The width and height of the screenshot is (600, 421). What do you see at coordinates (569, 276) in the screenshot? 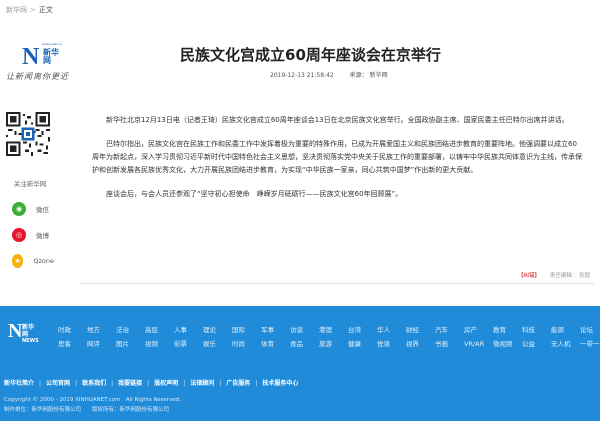
I see `article-editor: 责任编辑： 张圆` at bounding box center [569, 276].